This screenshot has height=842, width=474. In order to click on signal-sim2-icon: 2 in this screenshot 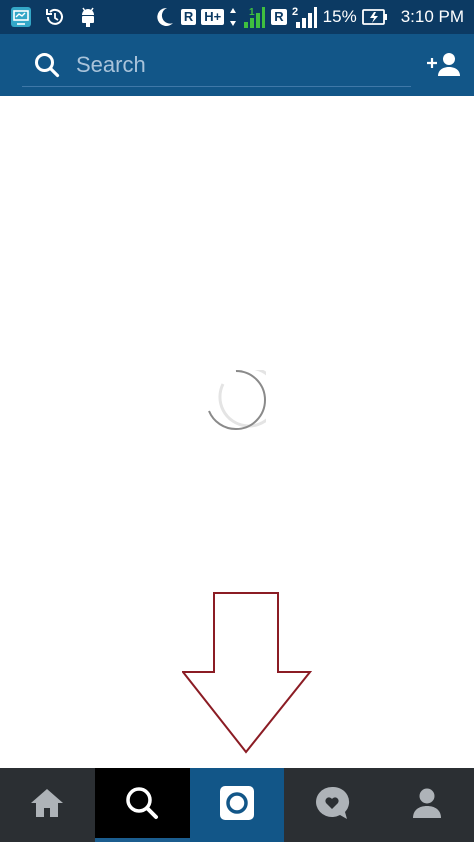, I will do `click(305, 17)`.